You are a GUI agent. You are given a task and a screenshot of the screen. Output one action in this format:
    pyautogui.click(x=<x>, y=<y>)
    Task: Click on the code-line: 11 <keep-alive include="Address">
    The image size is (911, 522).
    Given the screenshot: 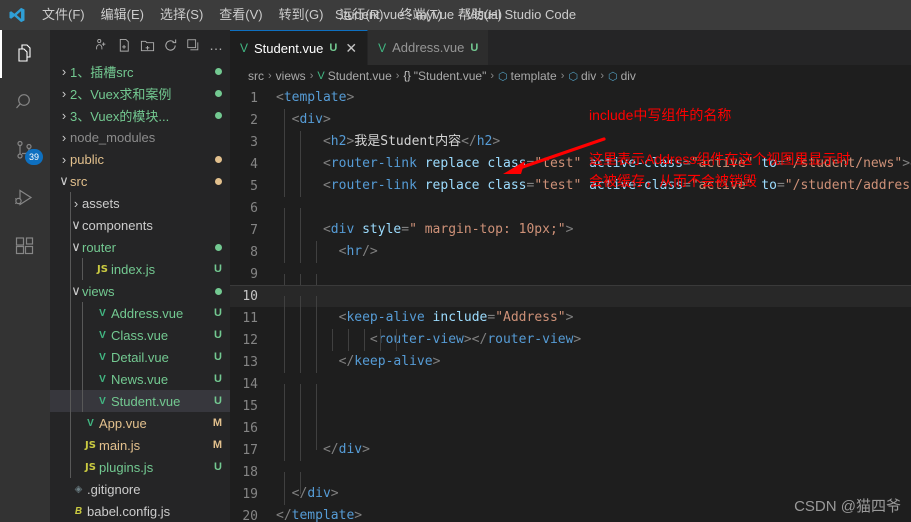 What is the action you would take?
    pyautogui.click(x=570, y=318)
    